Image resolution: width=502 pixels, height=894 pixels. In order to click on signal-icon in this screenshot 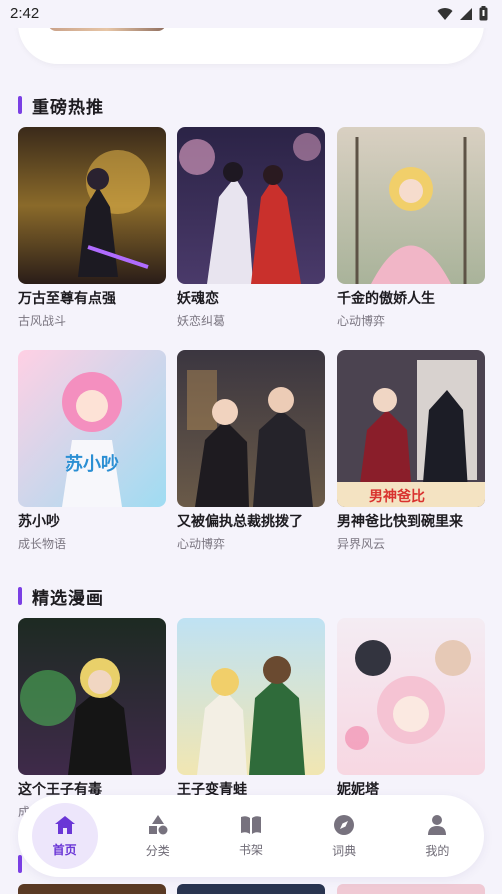, I will do `click(466, 13)`.